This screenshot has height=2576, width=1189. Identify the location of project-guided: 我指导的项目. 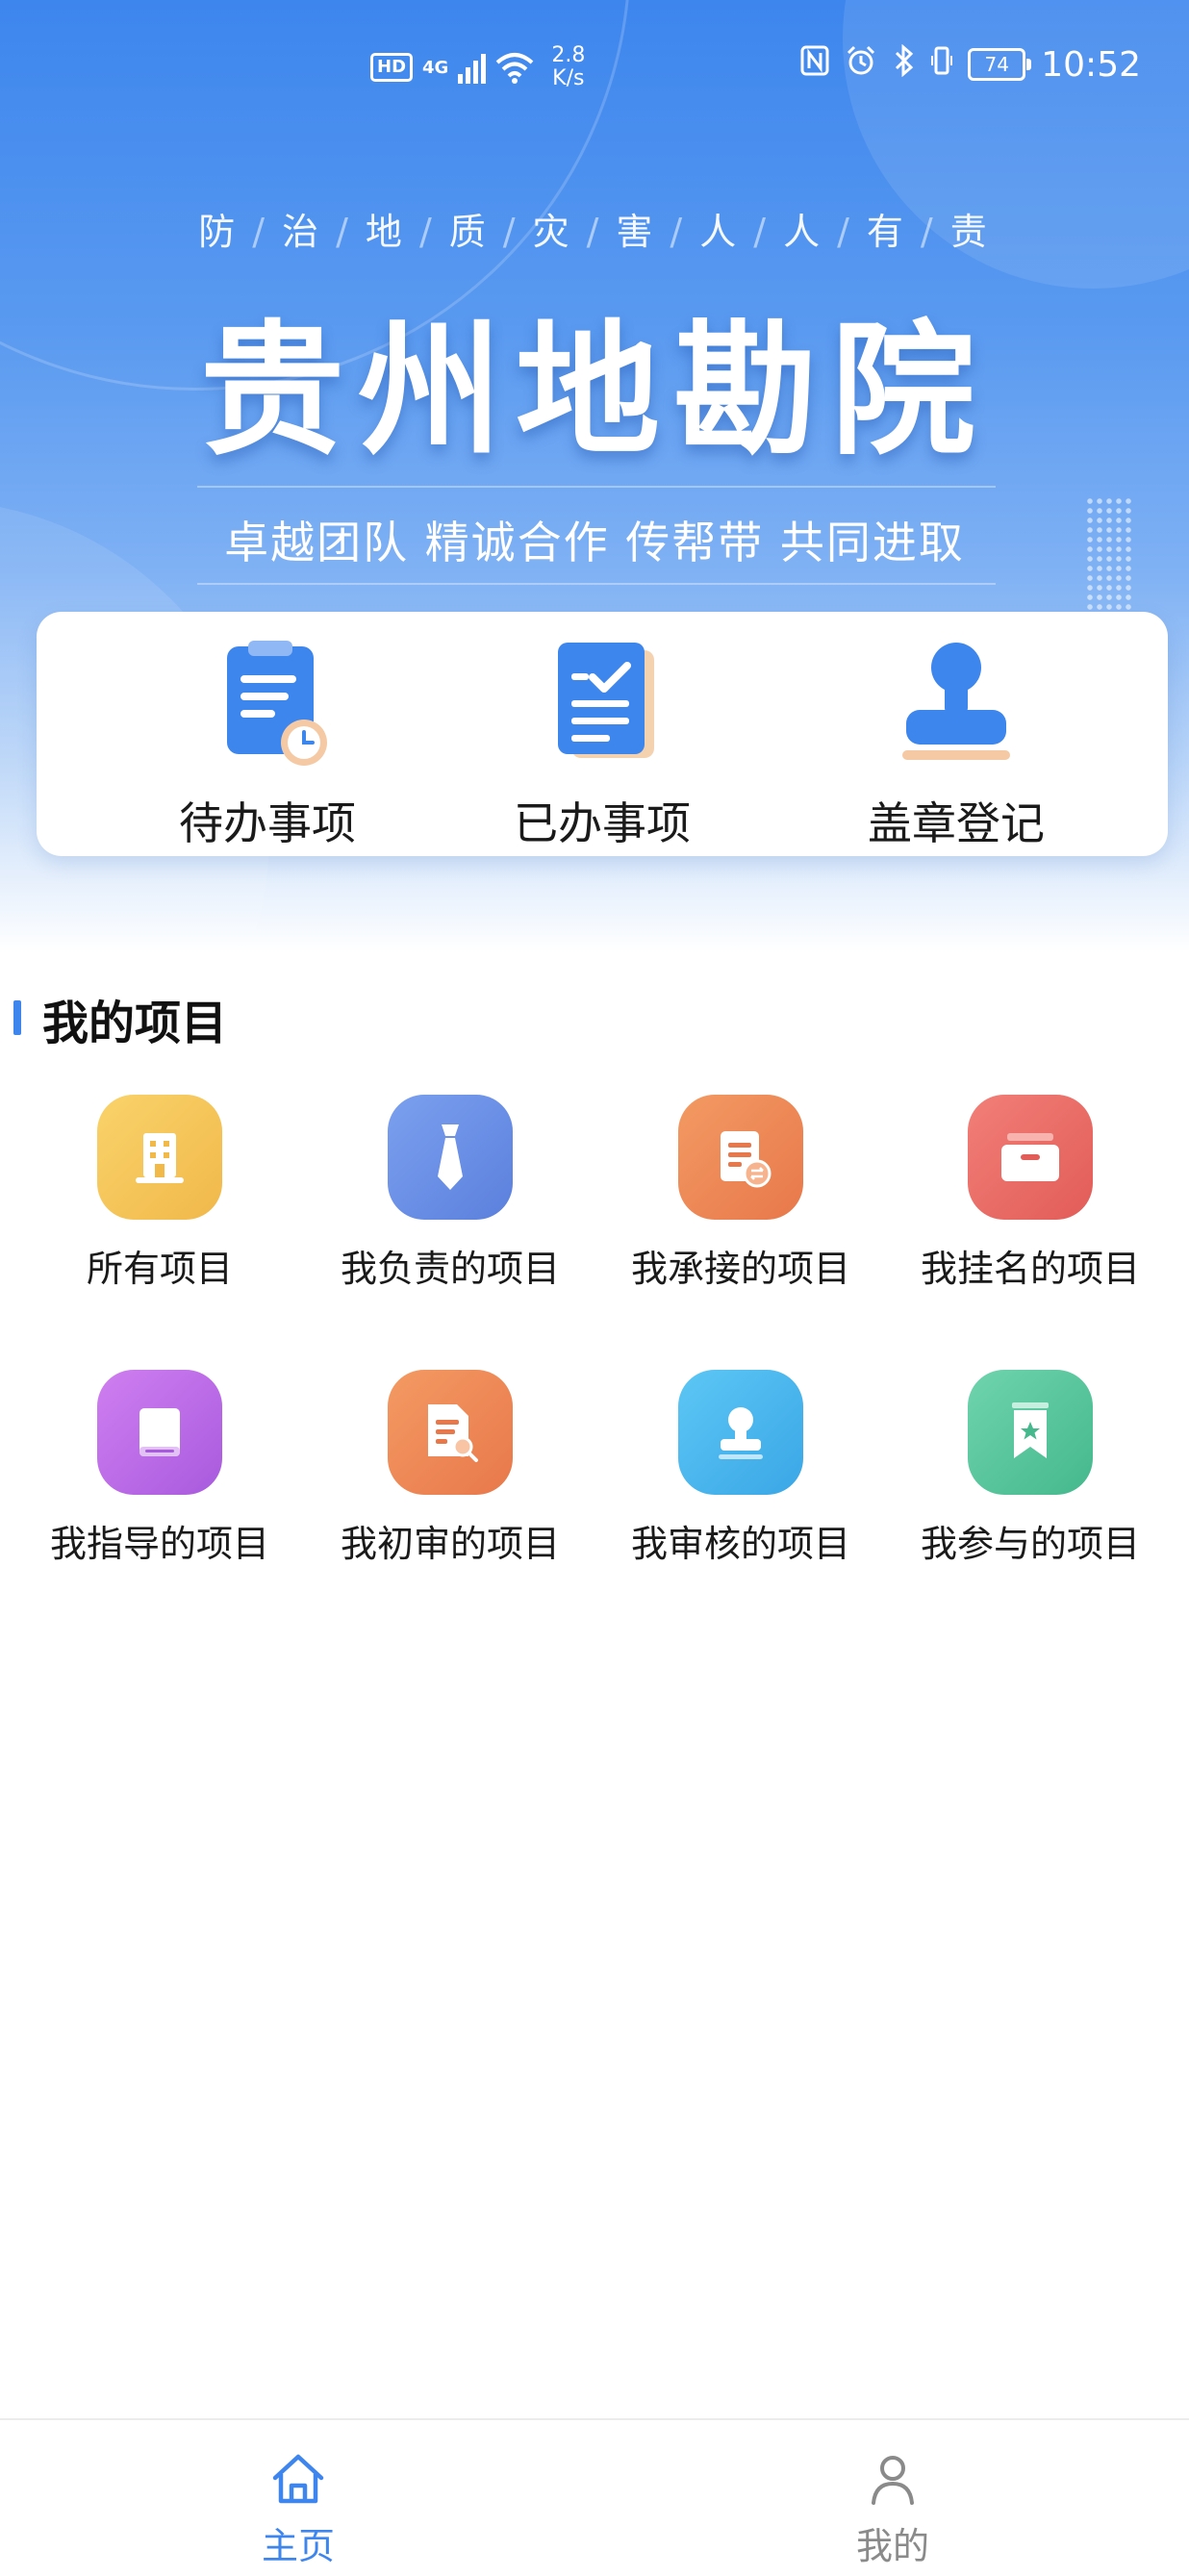
(159, 1467).